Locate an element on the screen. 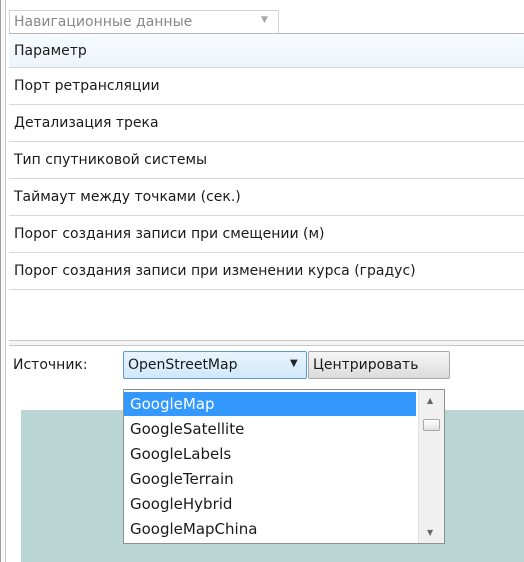  source-option-google-hybrid: GoogleHybrid is located at coordinates (270, 504).